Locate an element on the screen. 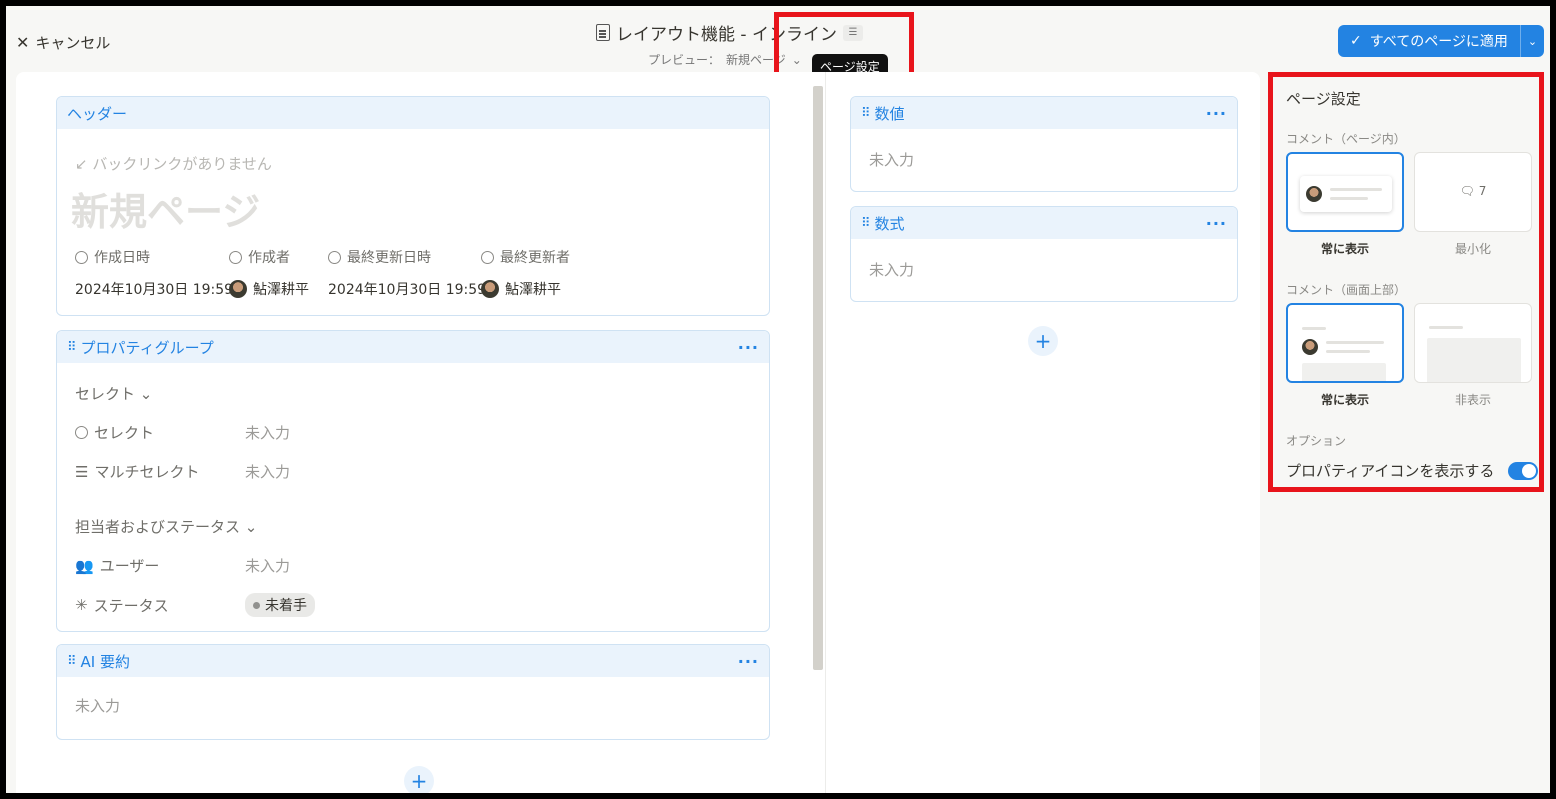  formula-value: 未入力 is located at coordinates (891, 269).